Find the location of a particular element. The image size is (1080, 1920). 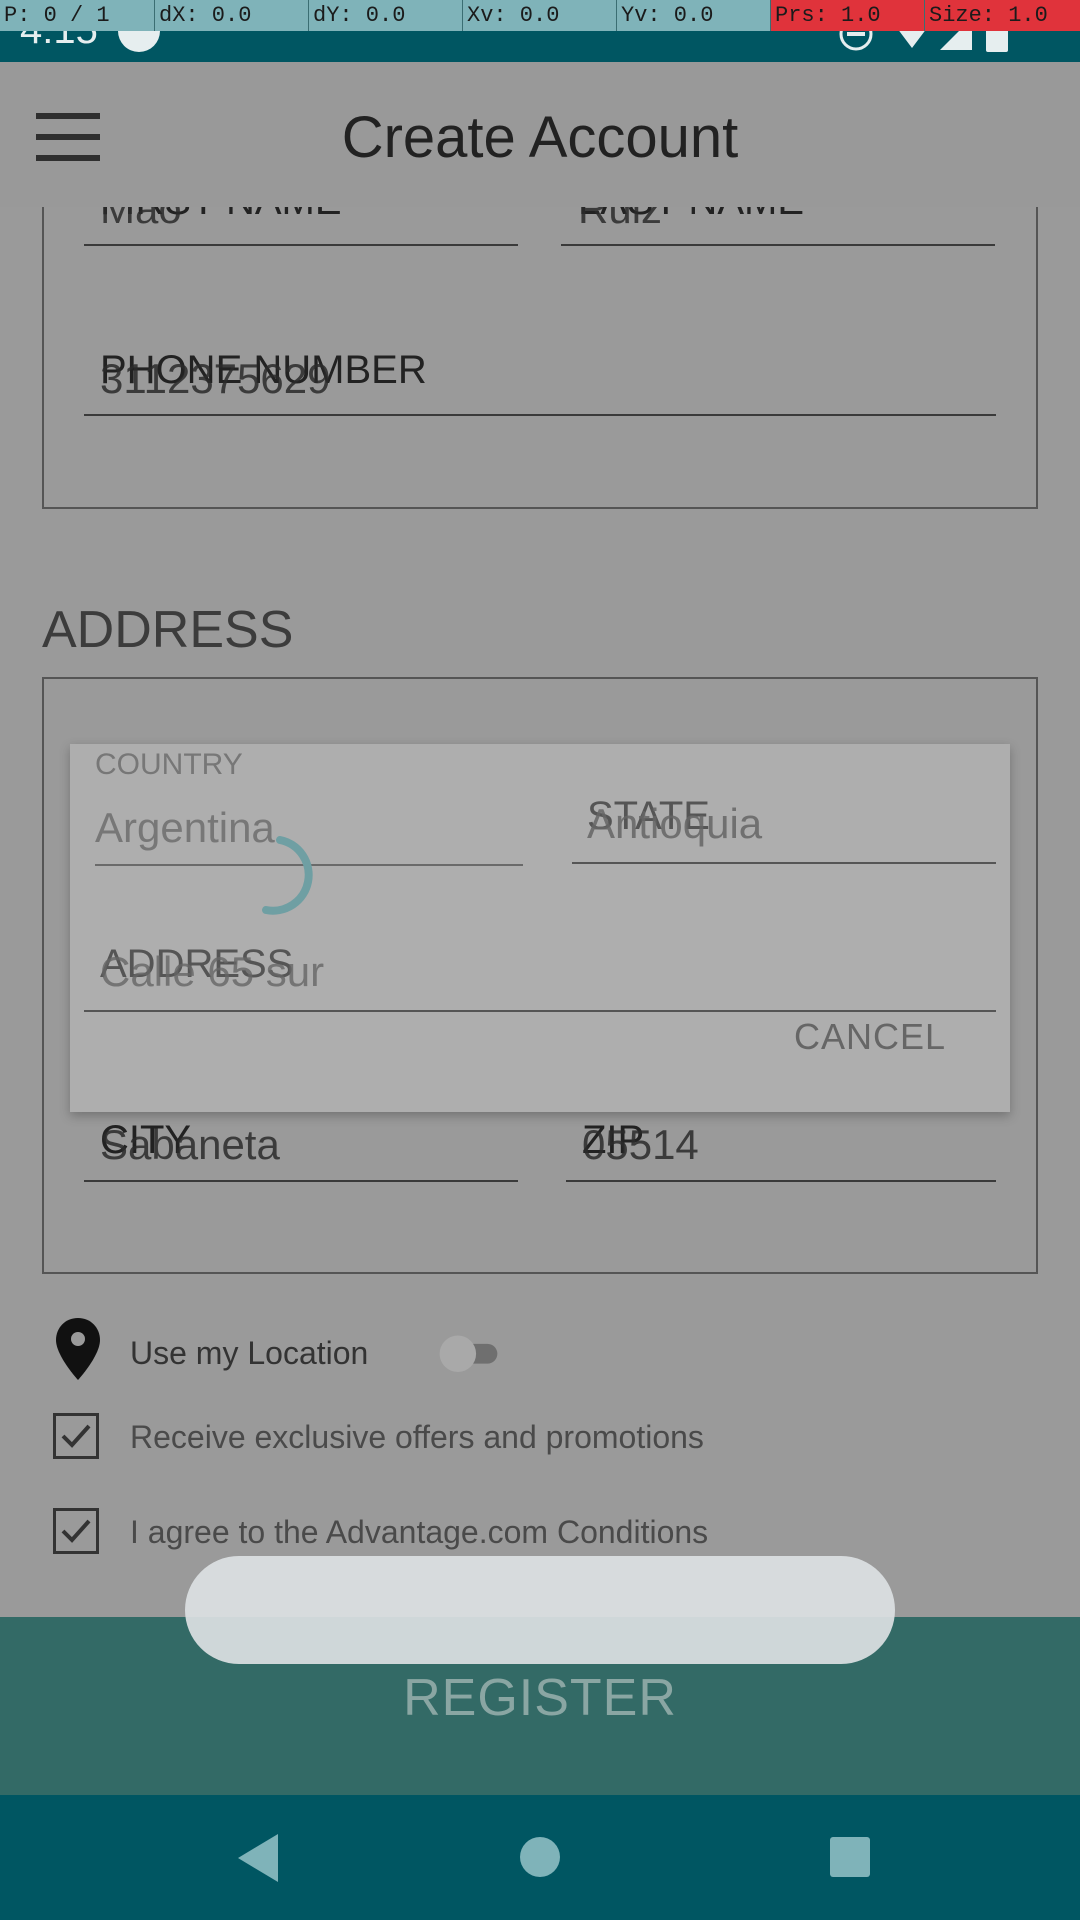

back-icon is located at coordinates (258, 1858).